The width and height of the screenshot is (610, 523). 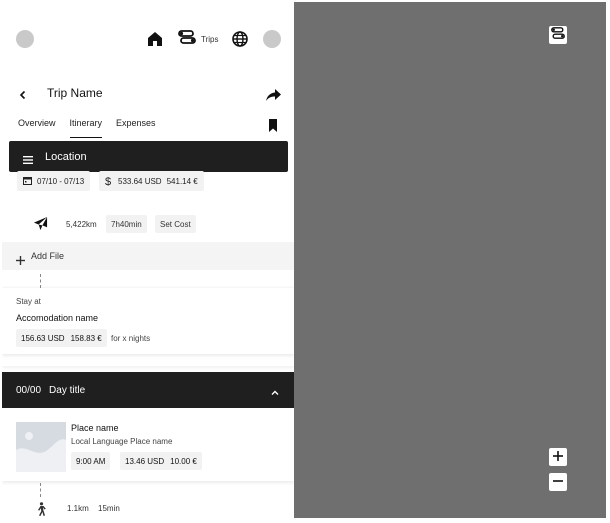 What do you see at coordinates (43, 338) in the screenshot?
I see `accommodation-cost-usd: 156.63 USD` at bounding box center [43, 338].